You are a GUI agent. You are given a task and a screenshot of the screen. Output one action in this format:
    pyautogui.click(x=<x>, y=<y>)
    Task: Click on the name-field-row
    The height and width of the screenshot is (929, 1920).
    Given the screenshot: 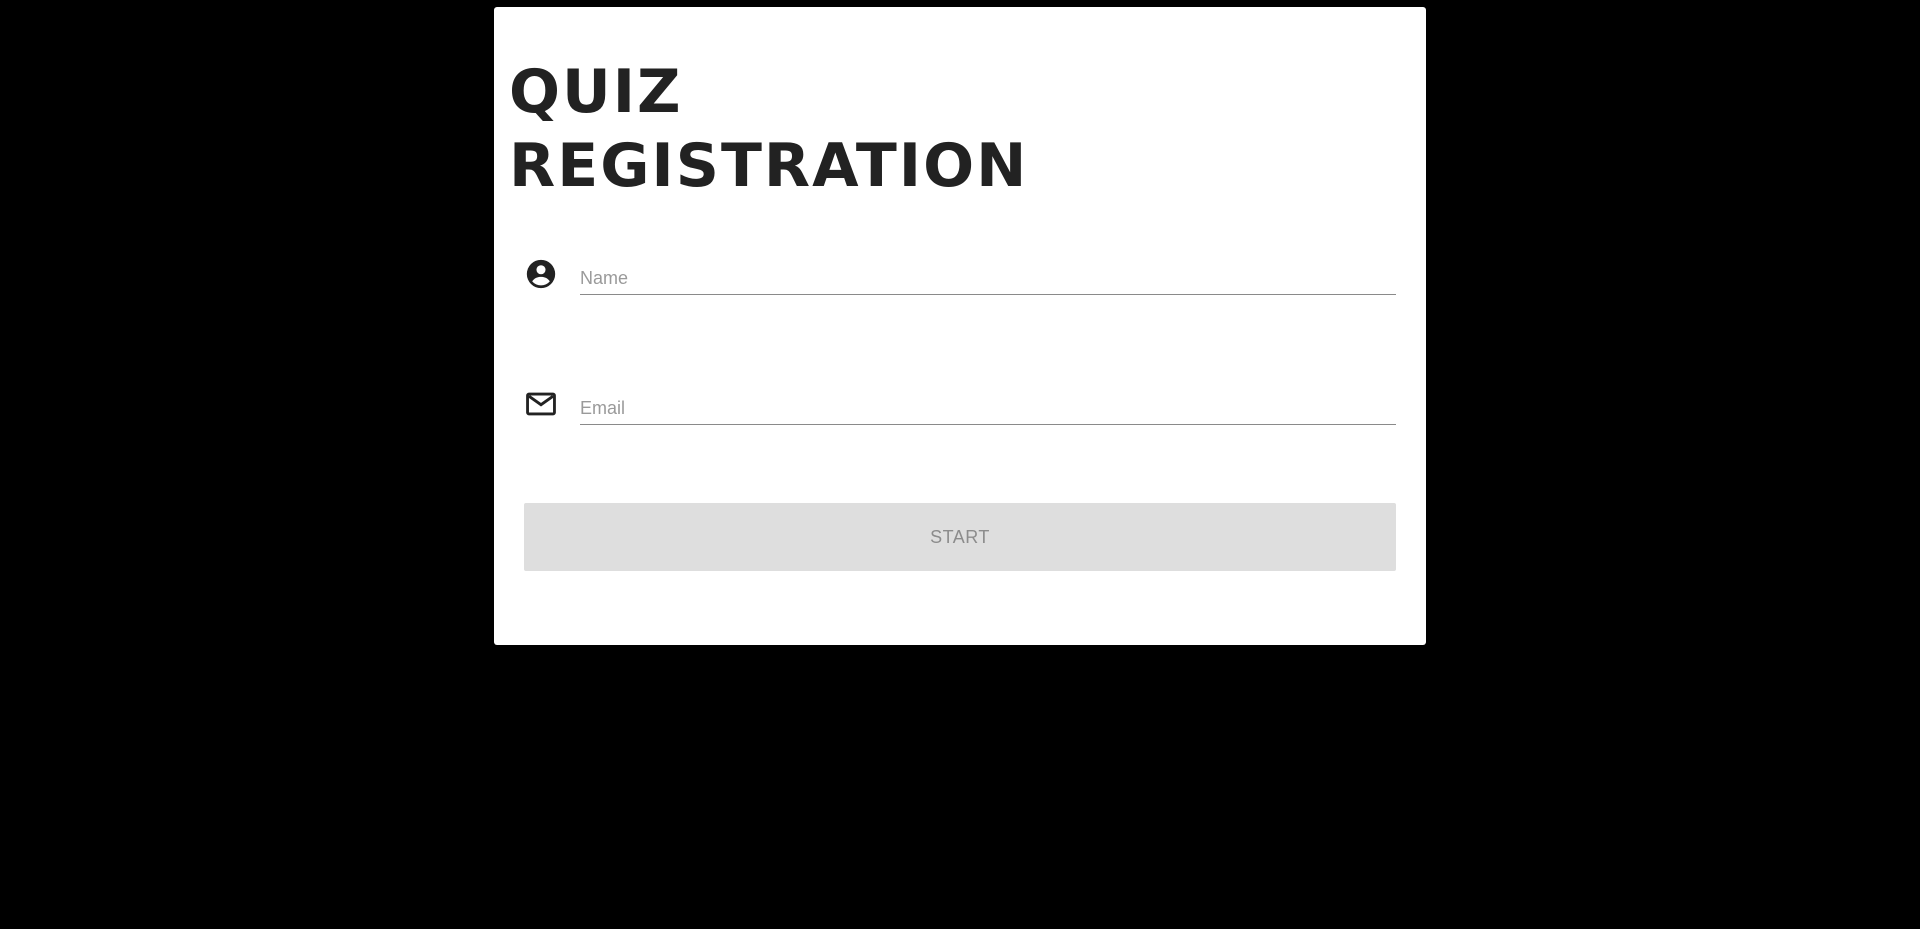 What is the action you would take?
    pyautogui.click(x=960, y=273)
    